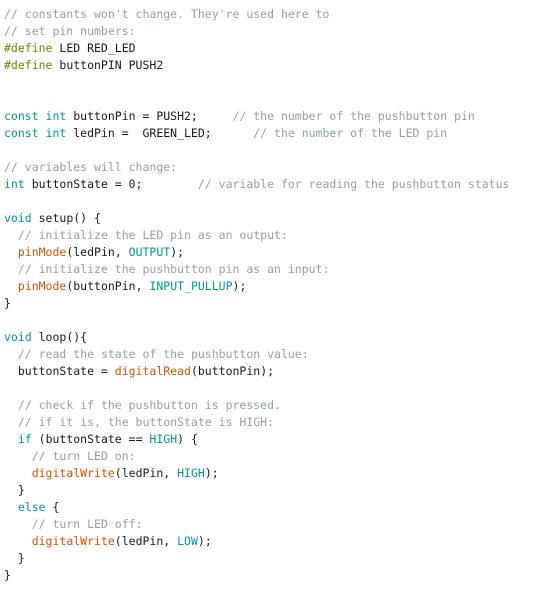 The width and height of the screenshot is (559, 597). What do you see at coordinates (73, 473) in the screenshot?
I see `code-token-fn: digitalWrite` at bounding box center [73, 473].